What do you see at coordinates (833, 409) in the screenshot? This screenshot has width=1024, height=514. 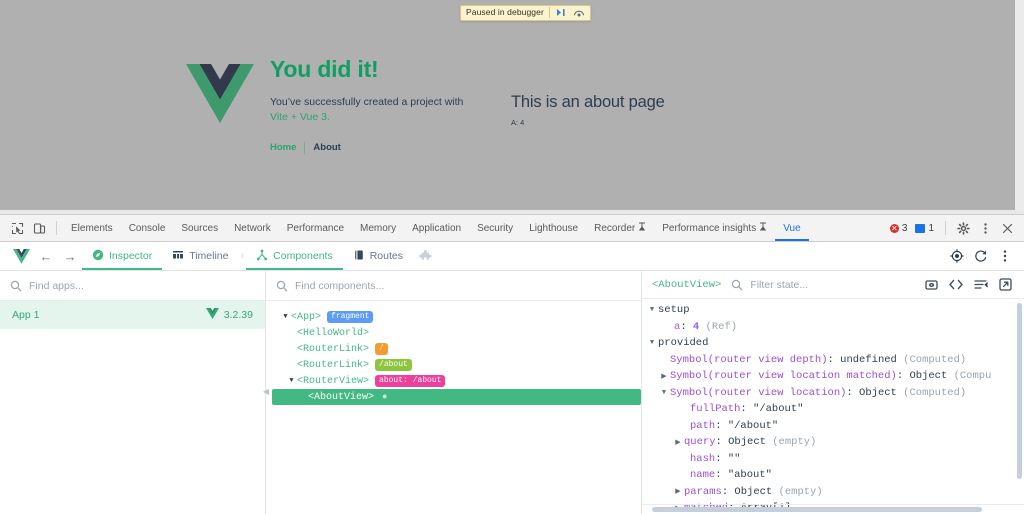 I see `state-row-fullpath: fullPath: "/about"` at bounding box center [833, 409].